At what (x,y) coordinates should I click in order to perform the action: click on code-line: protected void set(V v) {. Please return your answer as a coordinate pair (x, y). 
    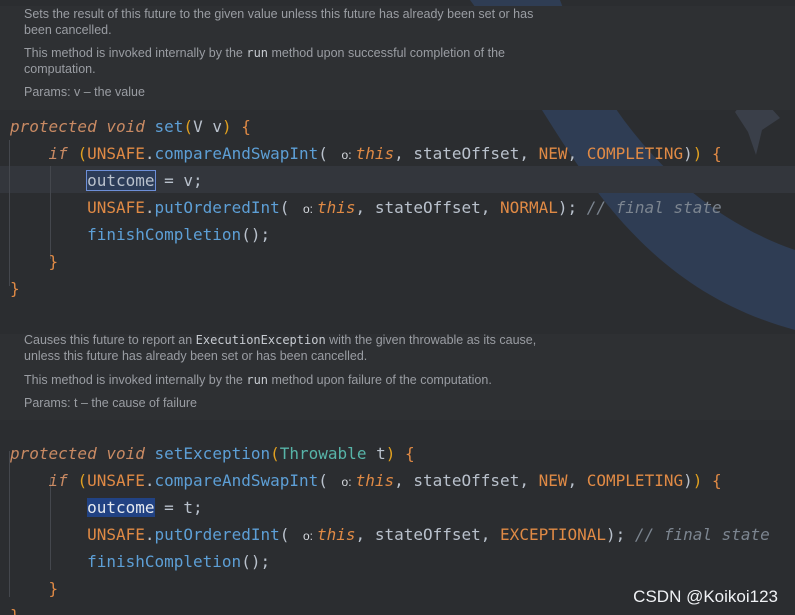
    Looking at the image, I should click on (130, 126).